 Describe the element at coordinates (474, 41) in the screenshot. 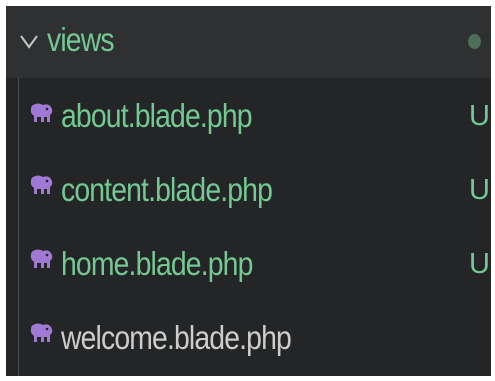

I see `modified-status-dot` at that location.